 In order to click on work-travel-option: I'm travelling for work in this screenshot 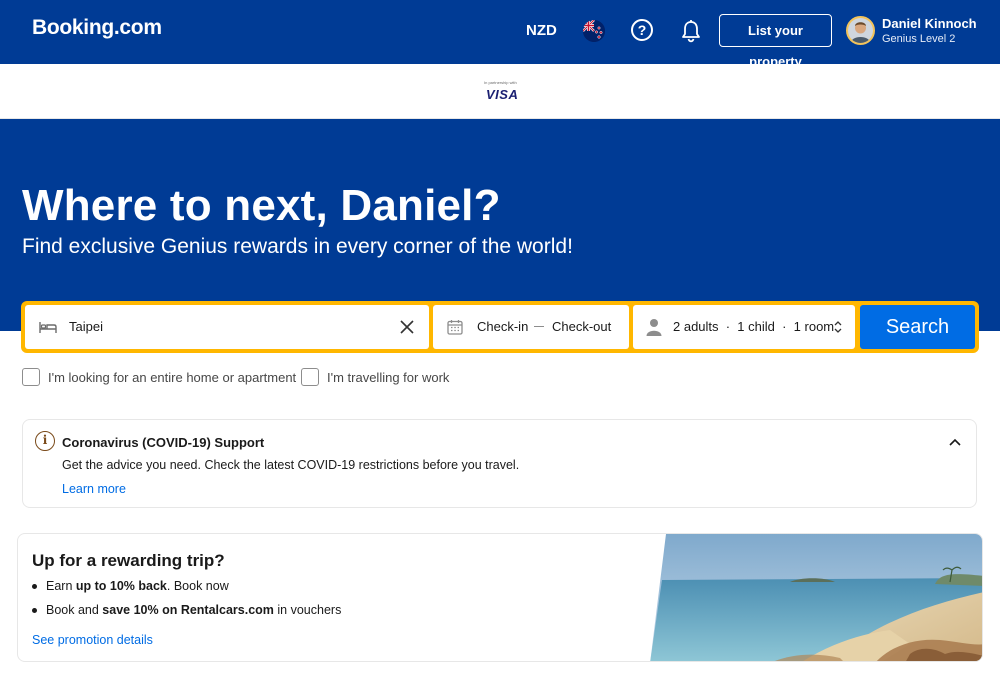, I will do `click(375, 377)`.